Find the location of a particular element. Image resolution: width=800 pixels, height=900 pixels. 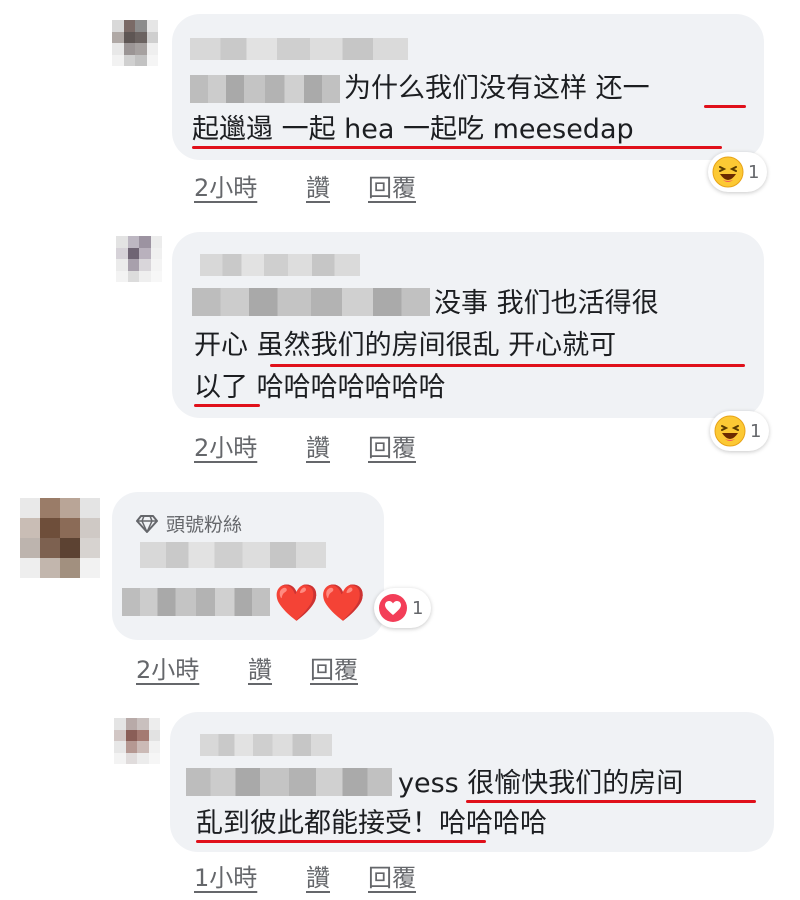

comment-text-line: 乱到彼此都能接受！哈哈哈哈 is located at coordinates (371, 823).